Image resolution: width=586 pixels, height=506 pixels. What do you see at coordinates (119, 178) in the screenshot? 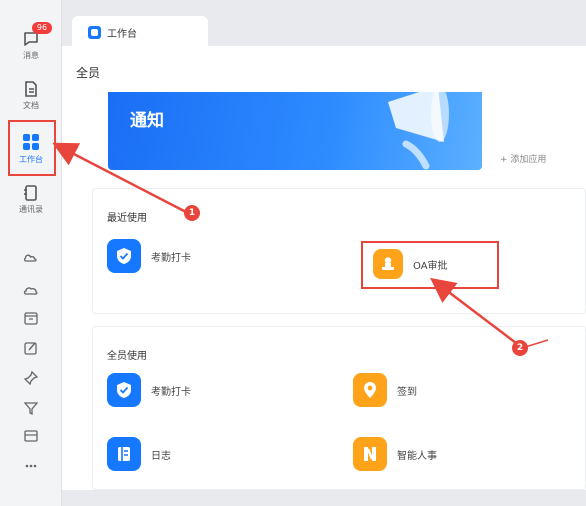
I see `arrow-to-workbench` at bounding box center [119, 178].